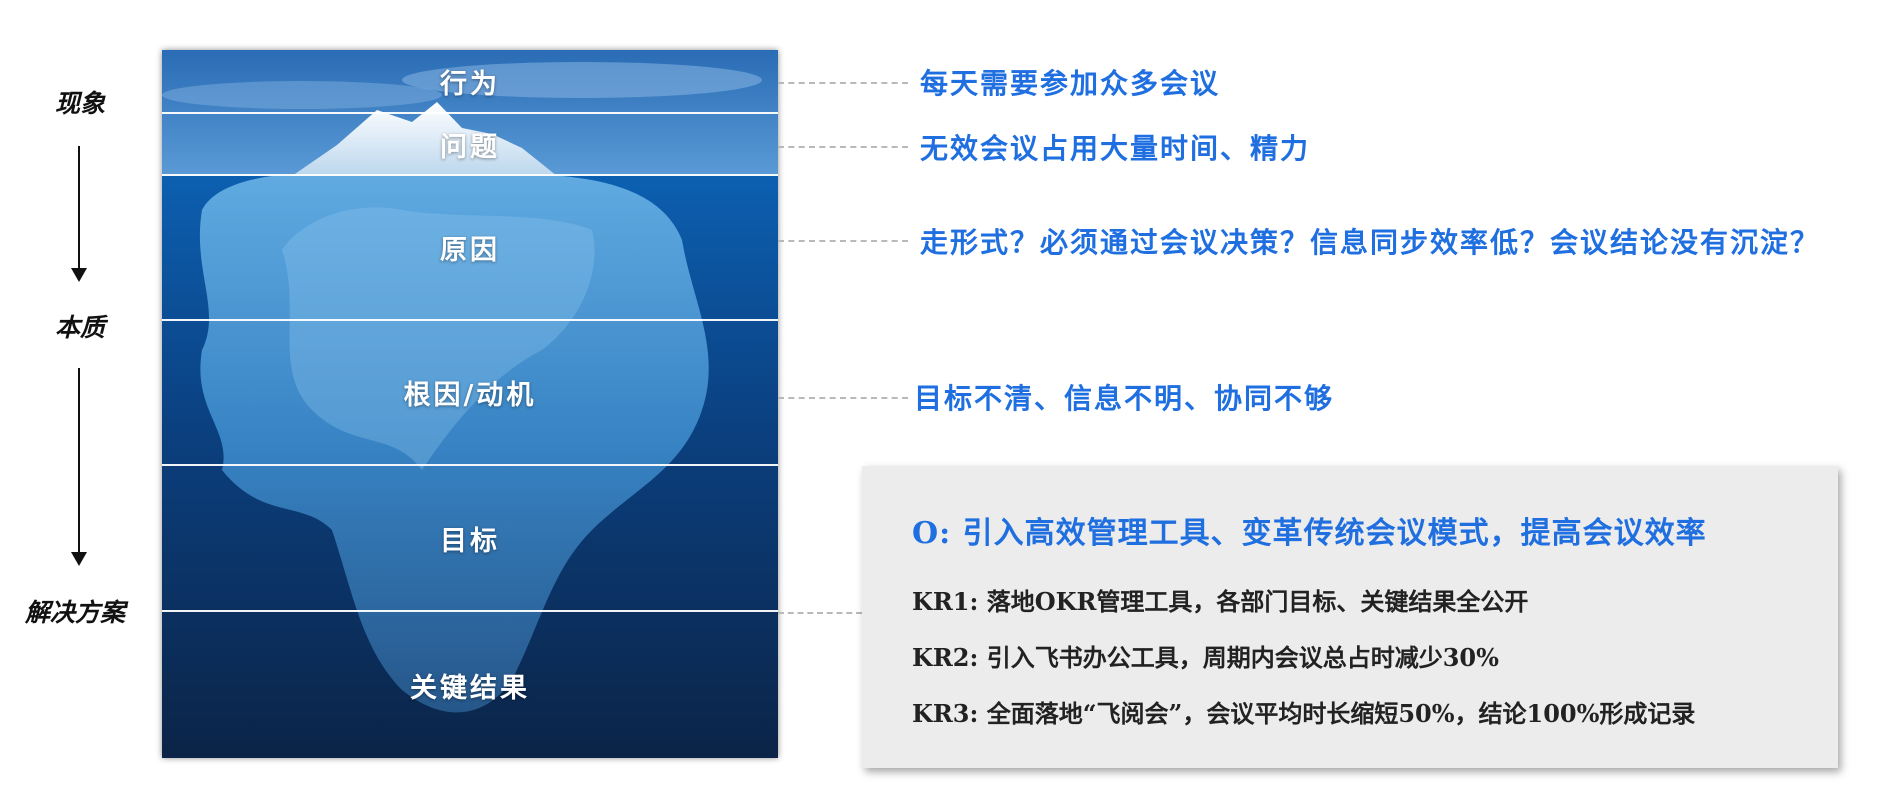 This screenshot has width=1880, height=795. What do you see at coordinates (1370, 242) in the screenshot?
I see `annotation-cause: 走形式？必须通过会议决策？信息同步效率低？会议结论没有沉淀？` at bounding box center [1370, 242].